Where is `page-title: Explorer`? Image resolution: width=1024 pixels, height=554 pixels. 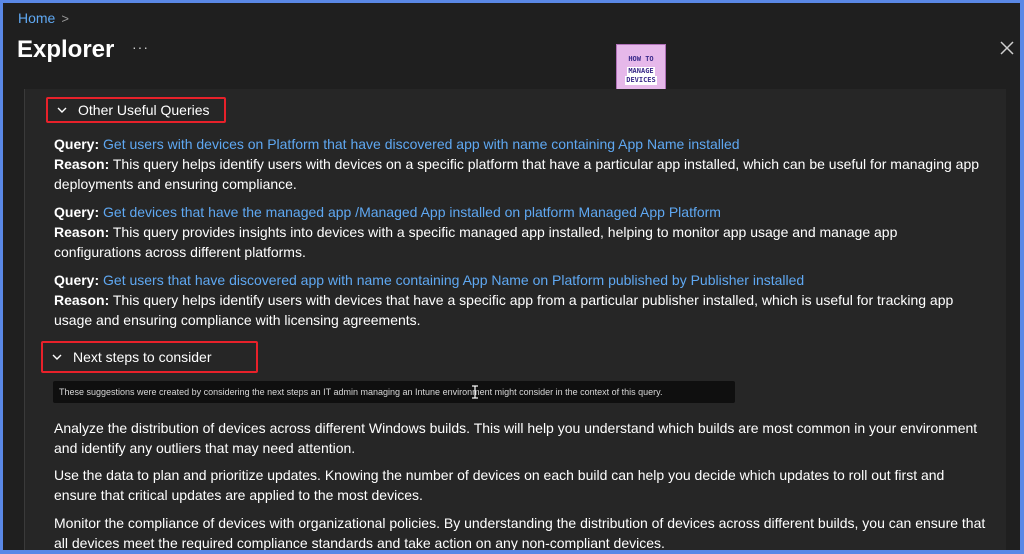 page-title: Explorer is located at coordinates (66, 49).